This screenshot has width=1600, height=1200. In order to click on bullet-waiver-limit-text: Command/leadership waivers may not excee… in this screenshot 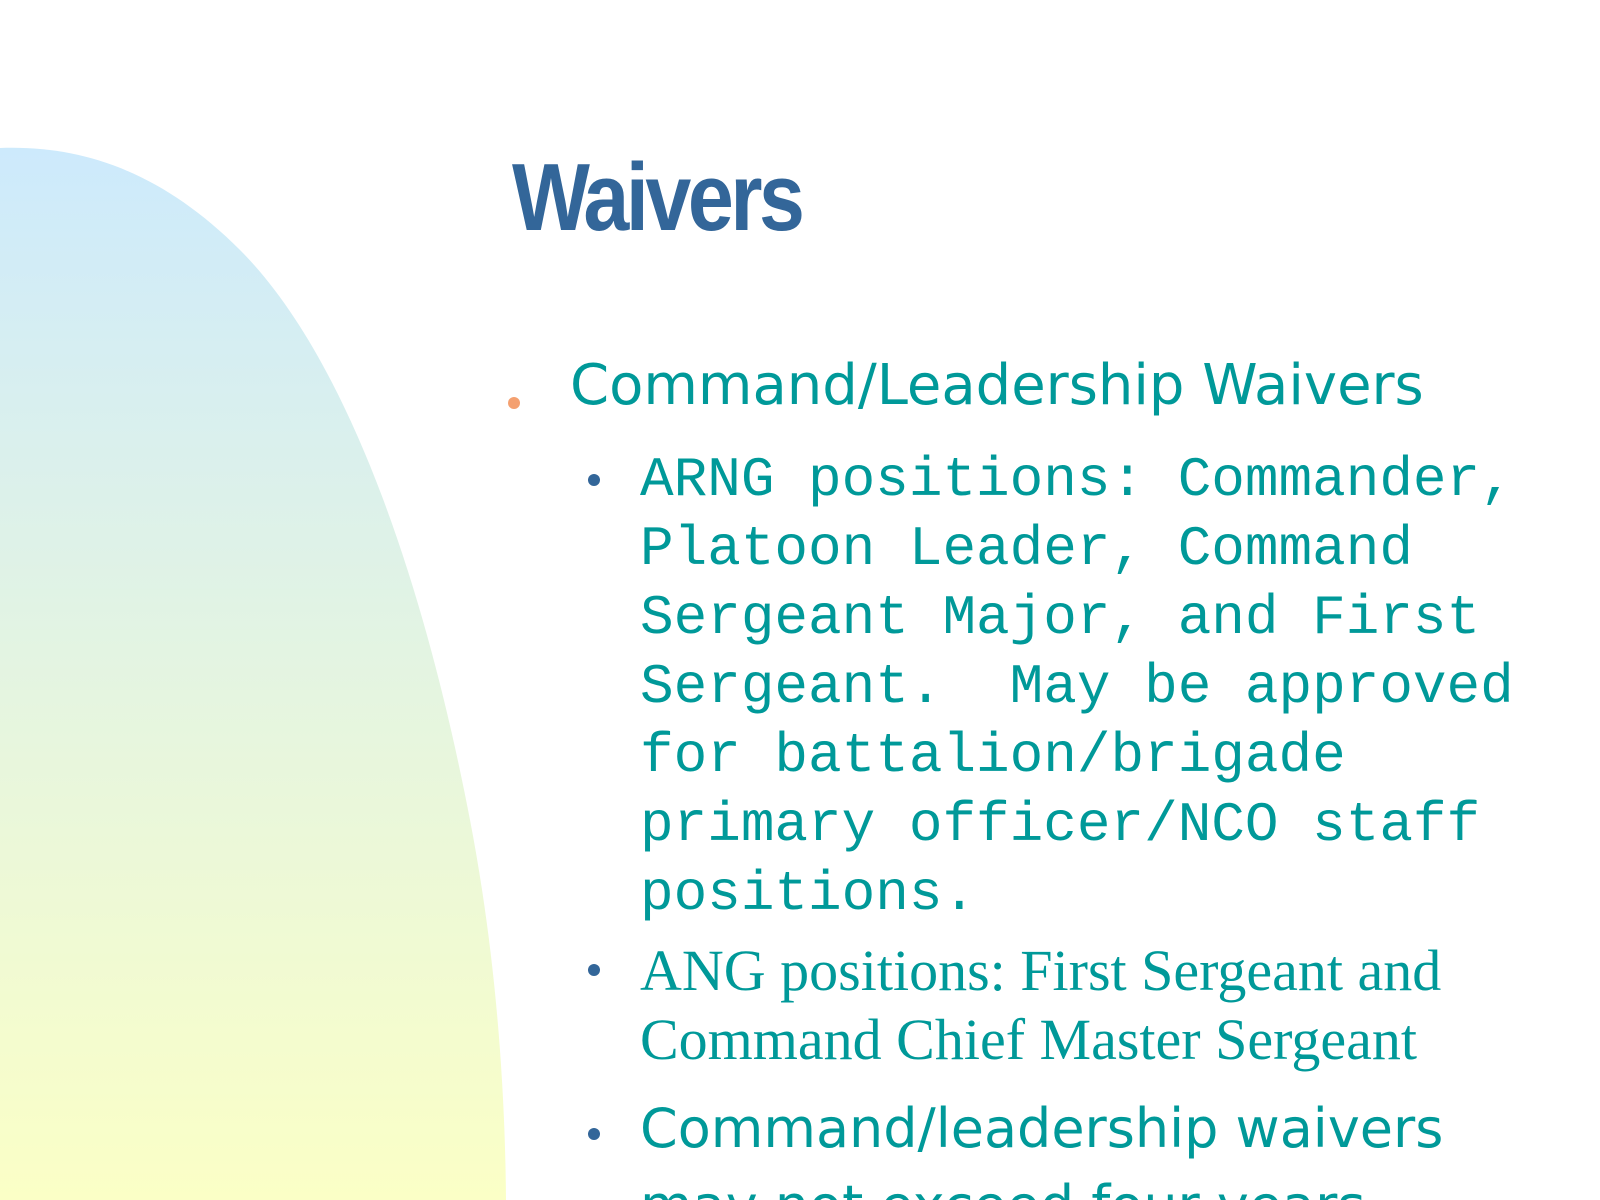, I will do `click(1042, 1148)`.